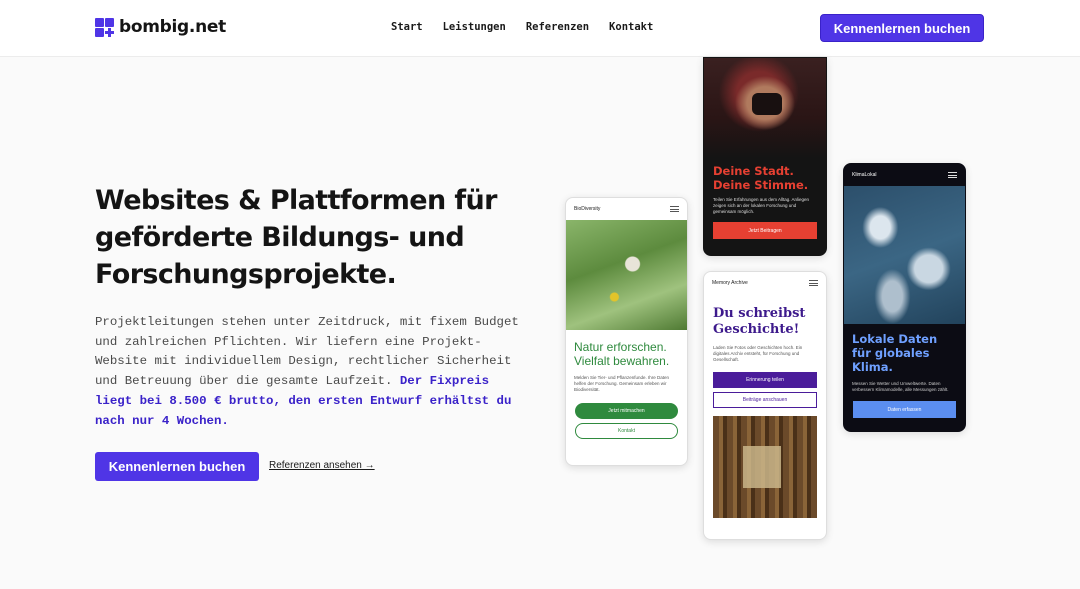 Image resolution: width=1080 pixels, height=589 pixels. Describe the element at coordinates (765, 108) in the screenshot. I see `portrait-image` at that location.